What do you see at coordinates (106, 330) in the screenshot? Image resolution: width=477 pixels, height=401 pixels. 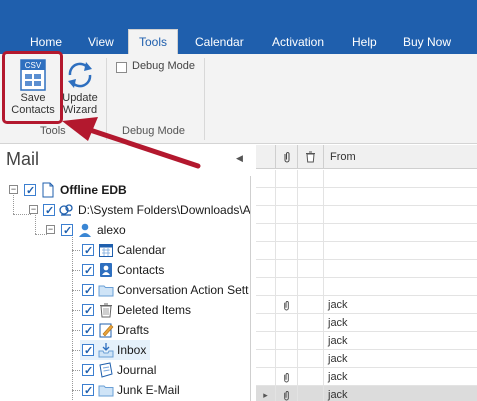 I see `drafts-icon` at bounding box center [106, 330].